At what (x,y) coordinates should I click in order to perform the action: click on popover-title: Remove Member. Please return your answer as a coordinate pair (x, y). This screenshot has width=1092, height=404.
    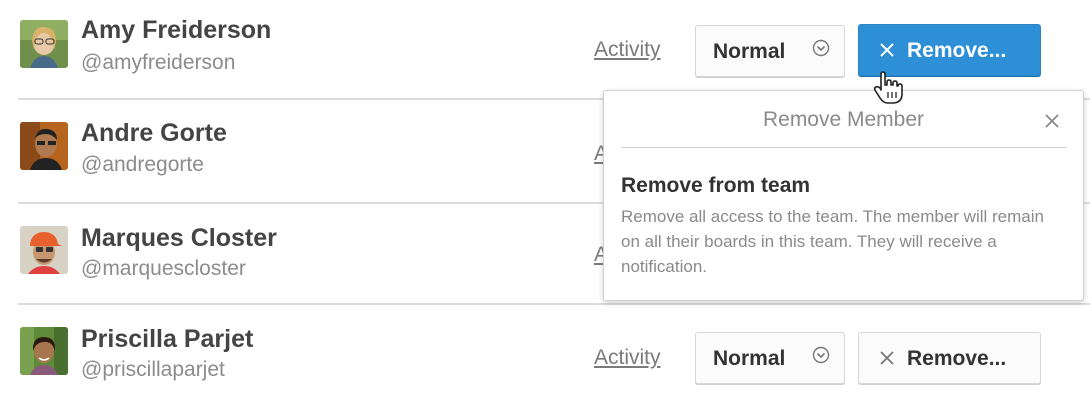
    Looking at the image, I should click on (843, 119).